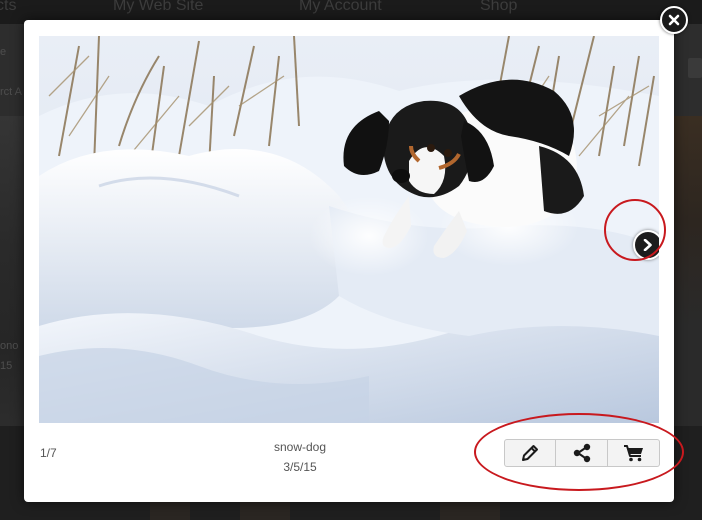 This screenshot has width=702, height=520. What do you see at coordinates (6, 366) in the screenshot?
I see `background-text: 15` at bounding box center [6, 366].